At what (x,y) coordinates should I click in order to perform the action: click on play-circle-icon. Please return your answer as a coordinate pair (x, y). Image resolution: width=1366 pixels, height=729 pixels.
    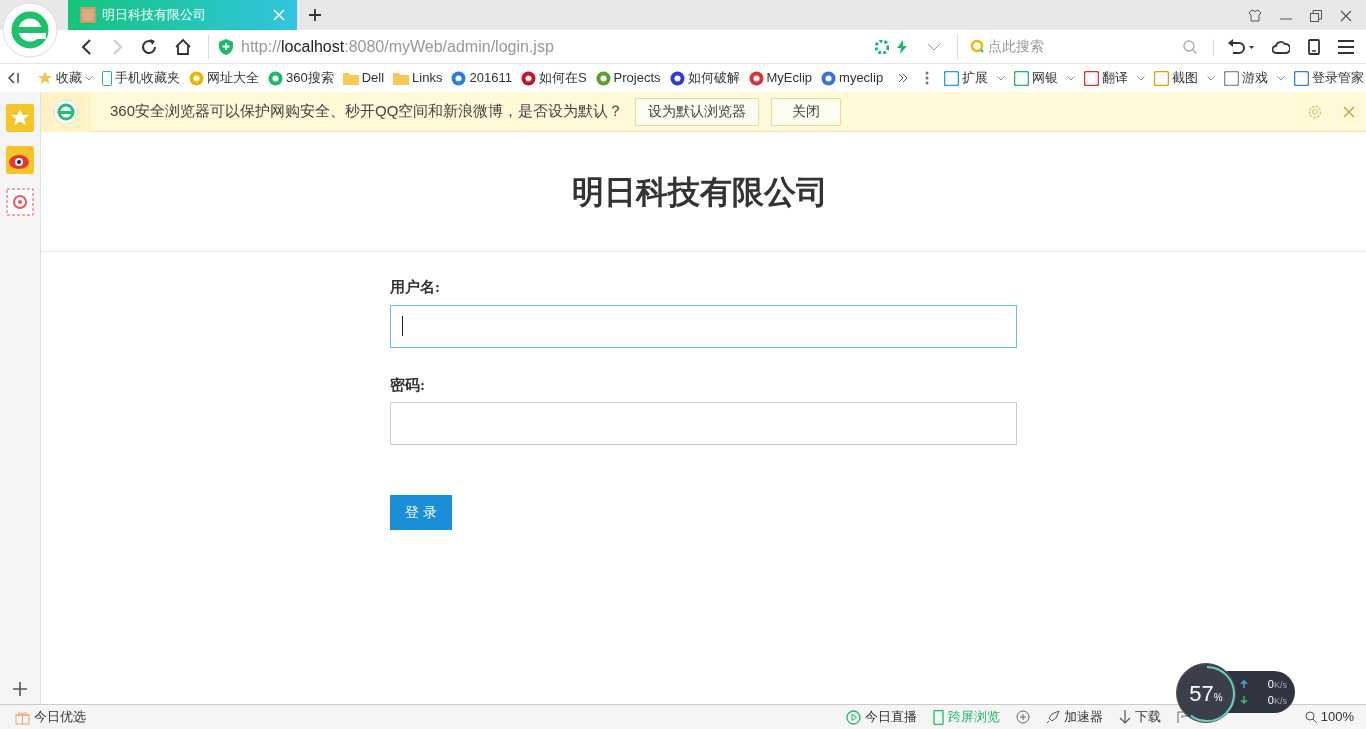
    Looking at the image, I should click on (853, 717).